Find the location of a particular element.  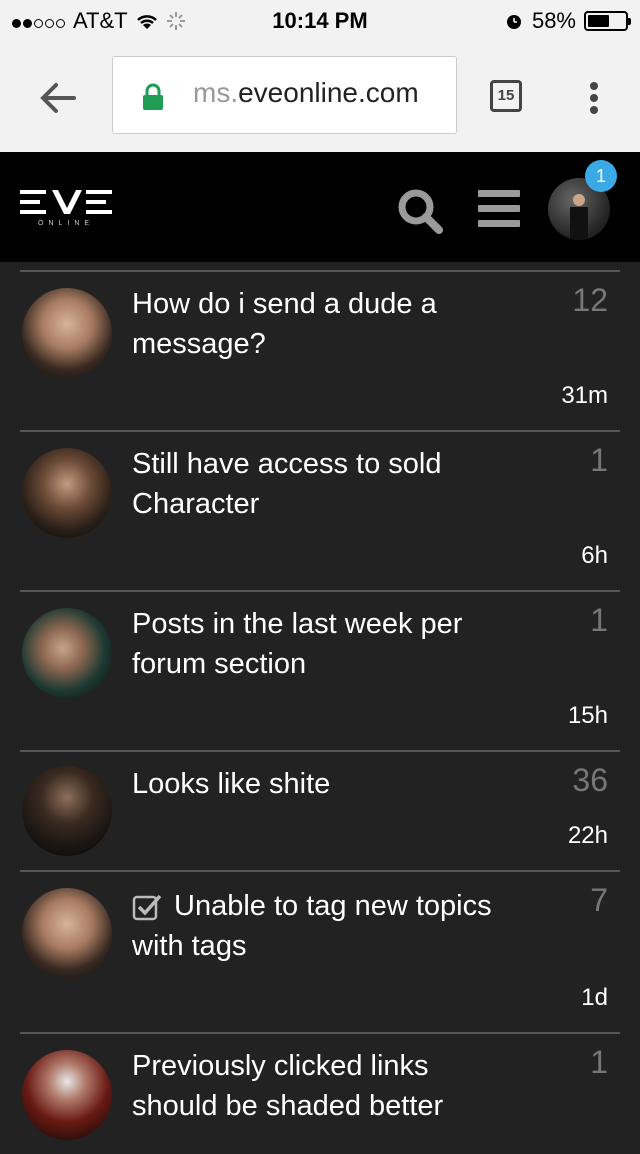

topic-row: How do i send a dude a message? 12 31m is located at coordinates (320, 351).